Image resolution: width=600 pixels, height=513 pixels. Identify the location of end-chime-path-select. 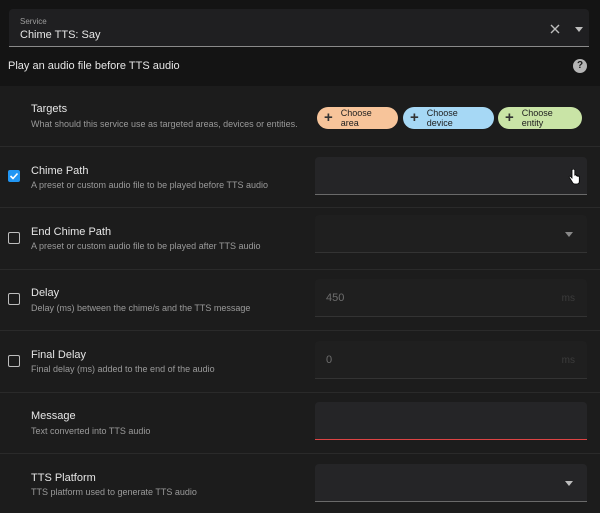
(451, 234).